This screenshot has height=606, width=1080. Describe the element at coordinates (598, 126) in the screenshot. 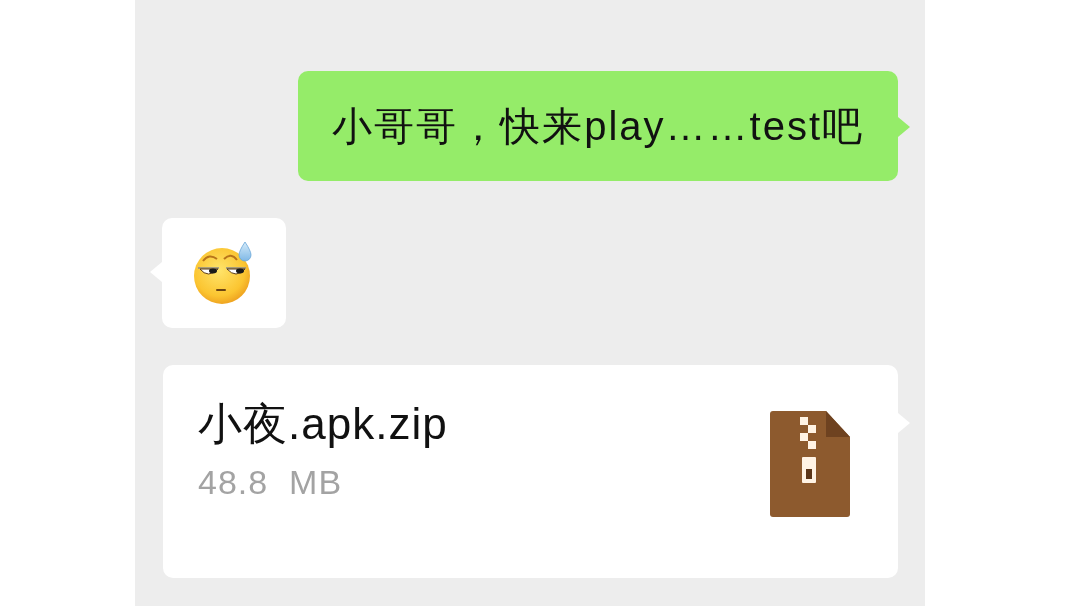

I see `message-bubble: 小哥哥，快来play……test吧` at that location.